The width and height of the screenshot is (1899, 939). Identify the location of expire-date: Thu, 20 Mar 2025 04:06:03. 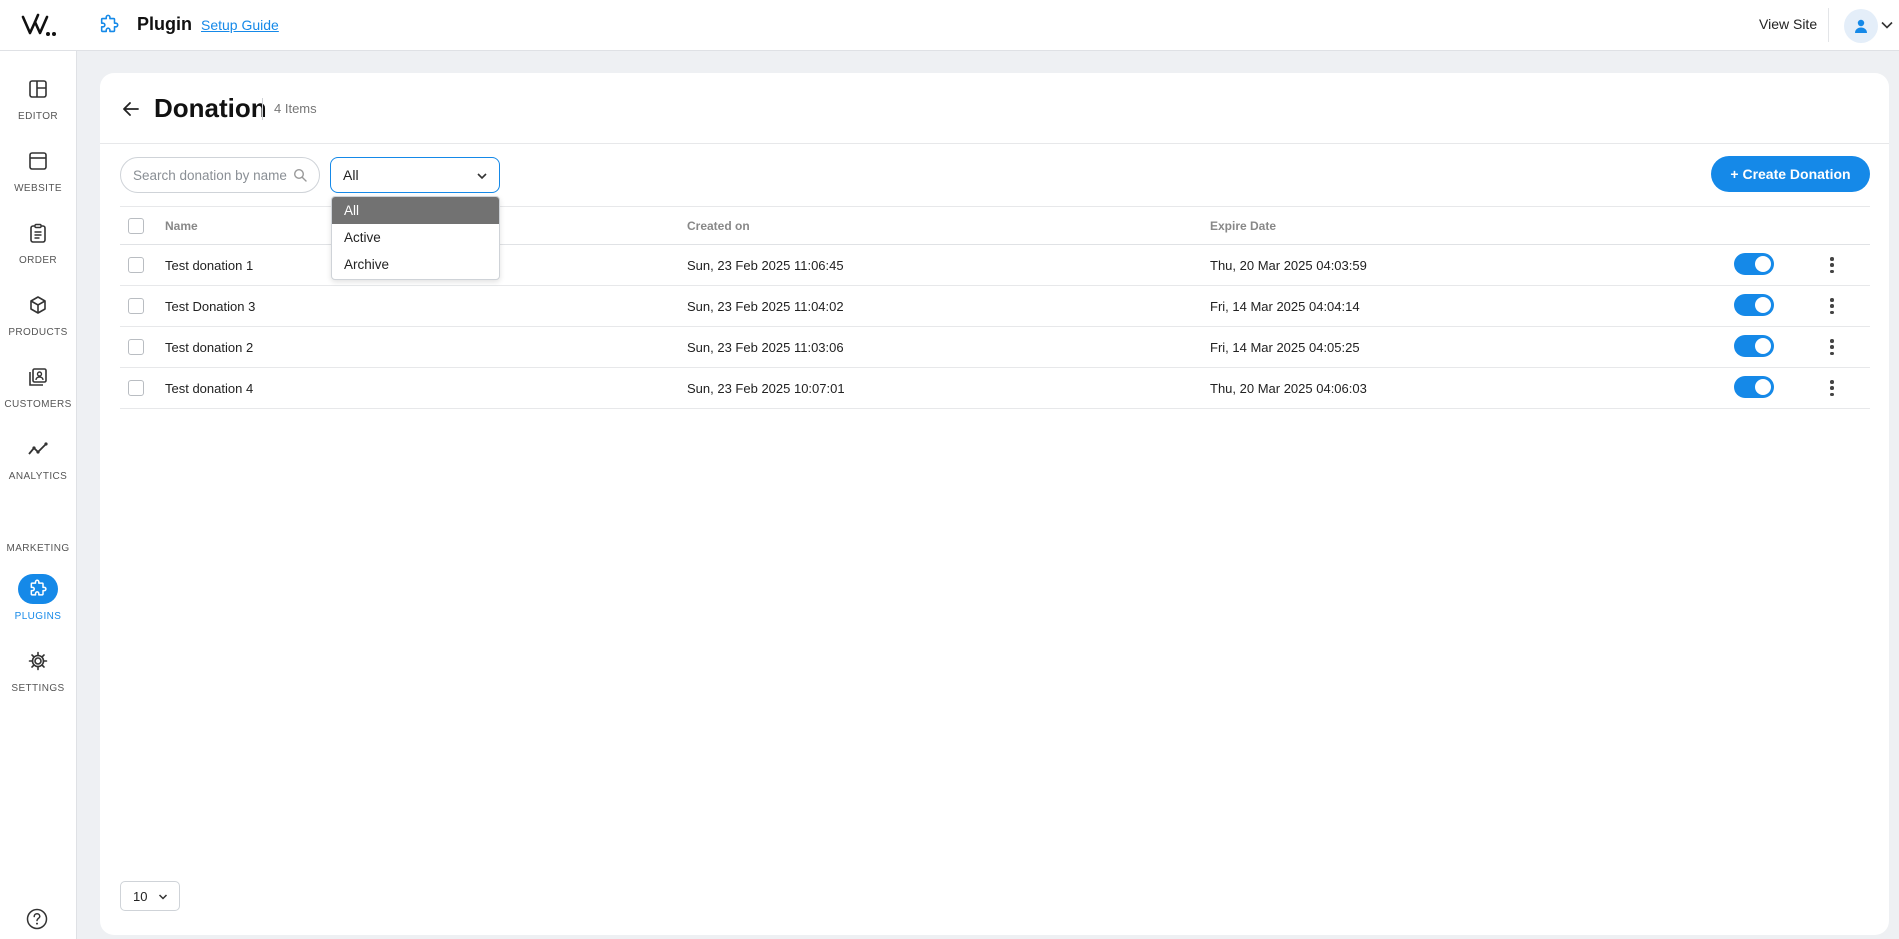
(1288, 388).